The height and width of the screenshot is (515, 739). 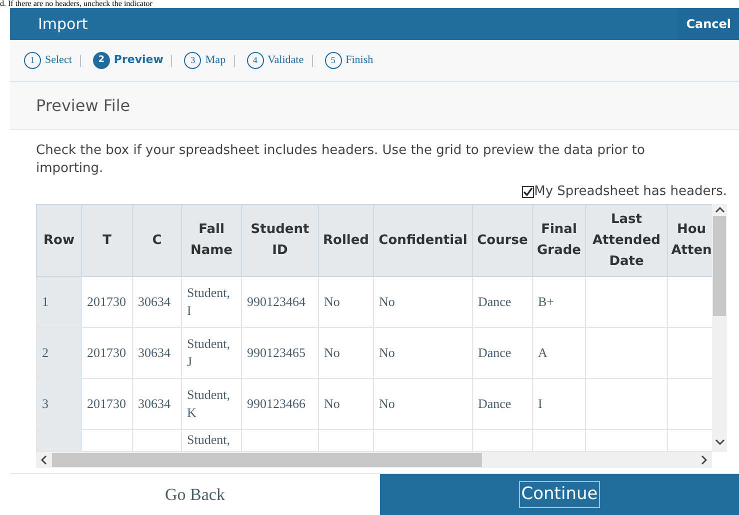 I want to click on step-number-icon: 1, so click(x=32, y=60).